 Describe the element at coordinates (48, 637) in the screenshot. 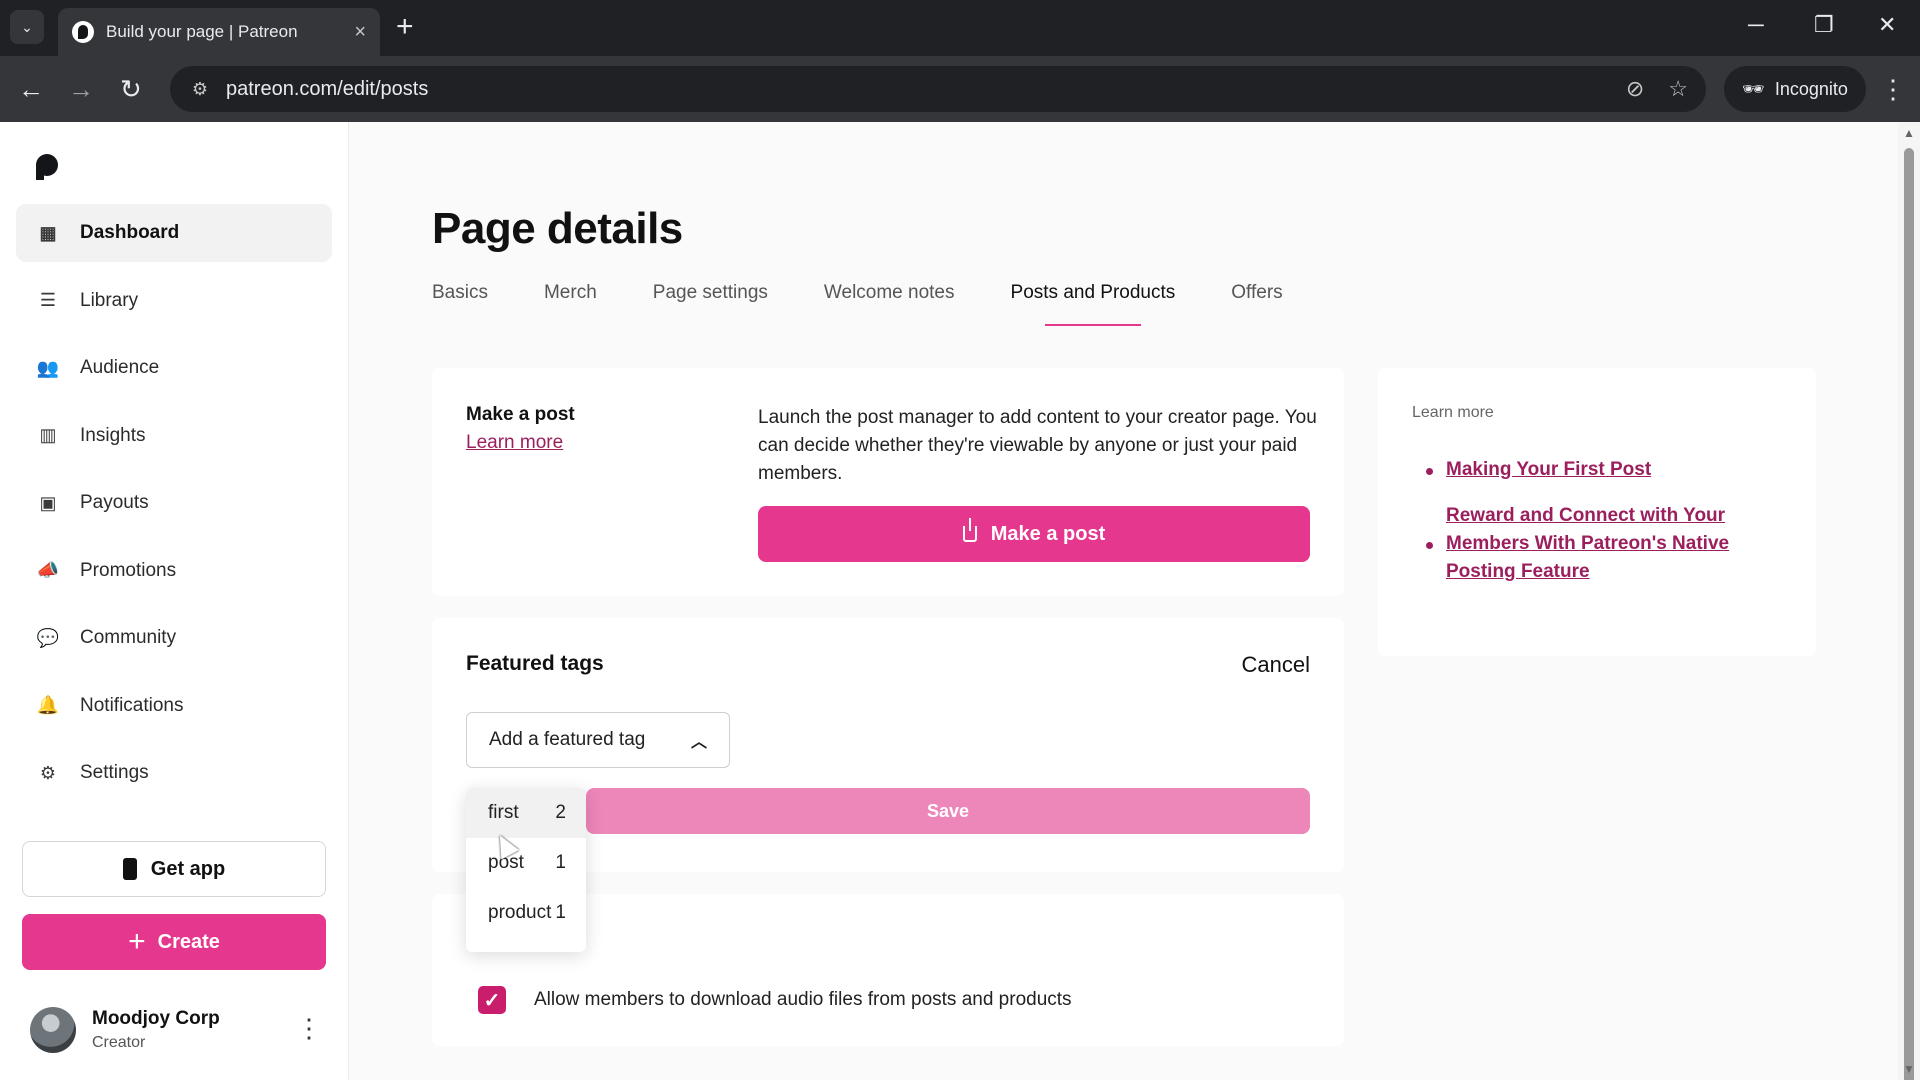

I see `community-icon: 💬` at that location.